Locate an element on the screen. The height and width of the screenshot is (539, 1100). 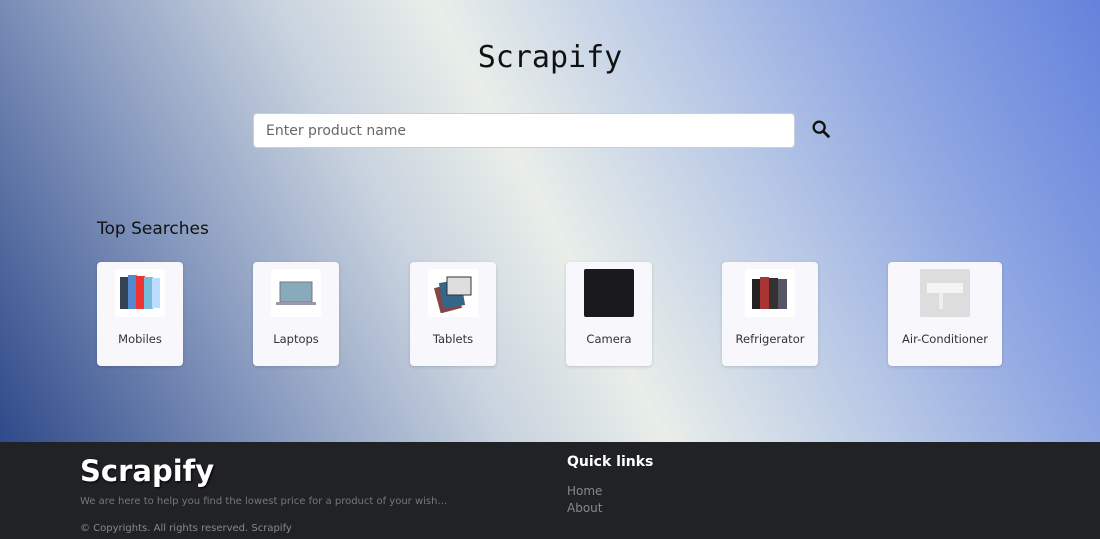
search-button is located at coordinates (821, 129).